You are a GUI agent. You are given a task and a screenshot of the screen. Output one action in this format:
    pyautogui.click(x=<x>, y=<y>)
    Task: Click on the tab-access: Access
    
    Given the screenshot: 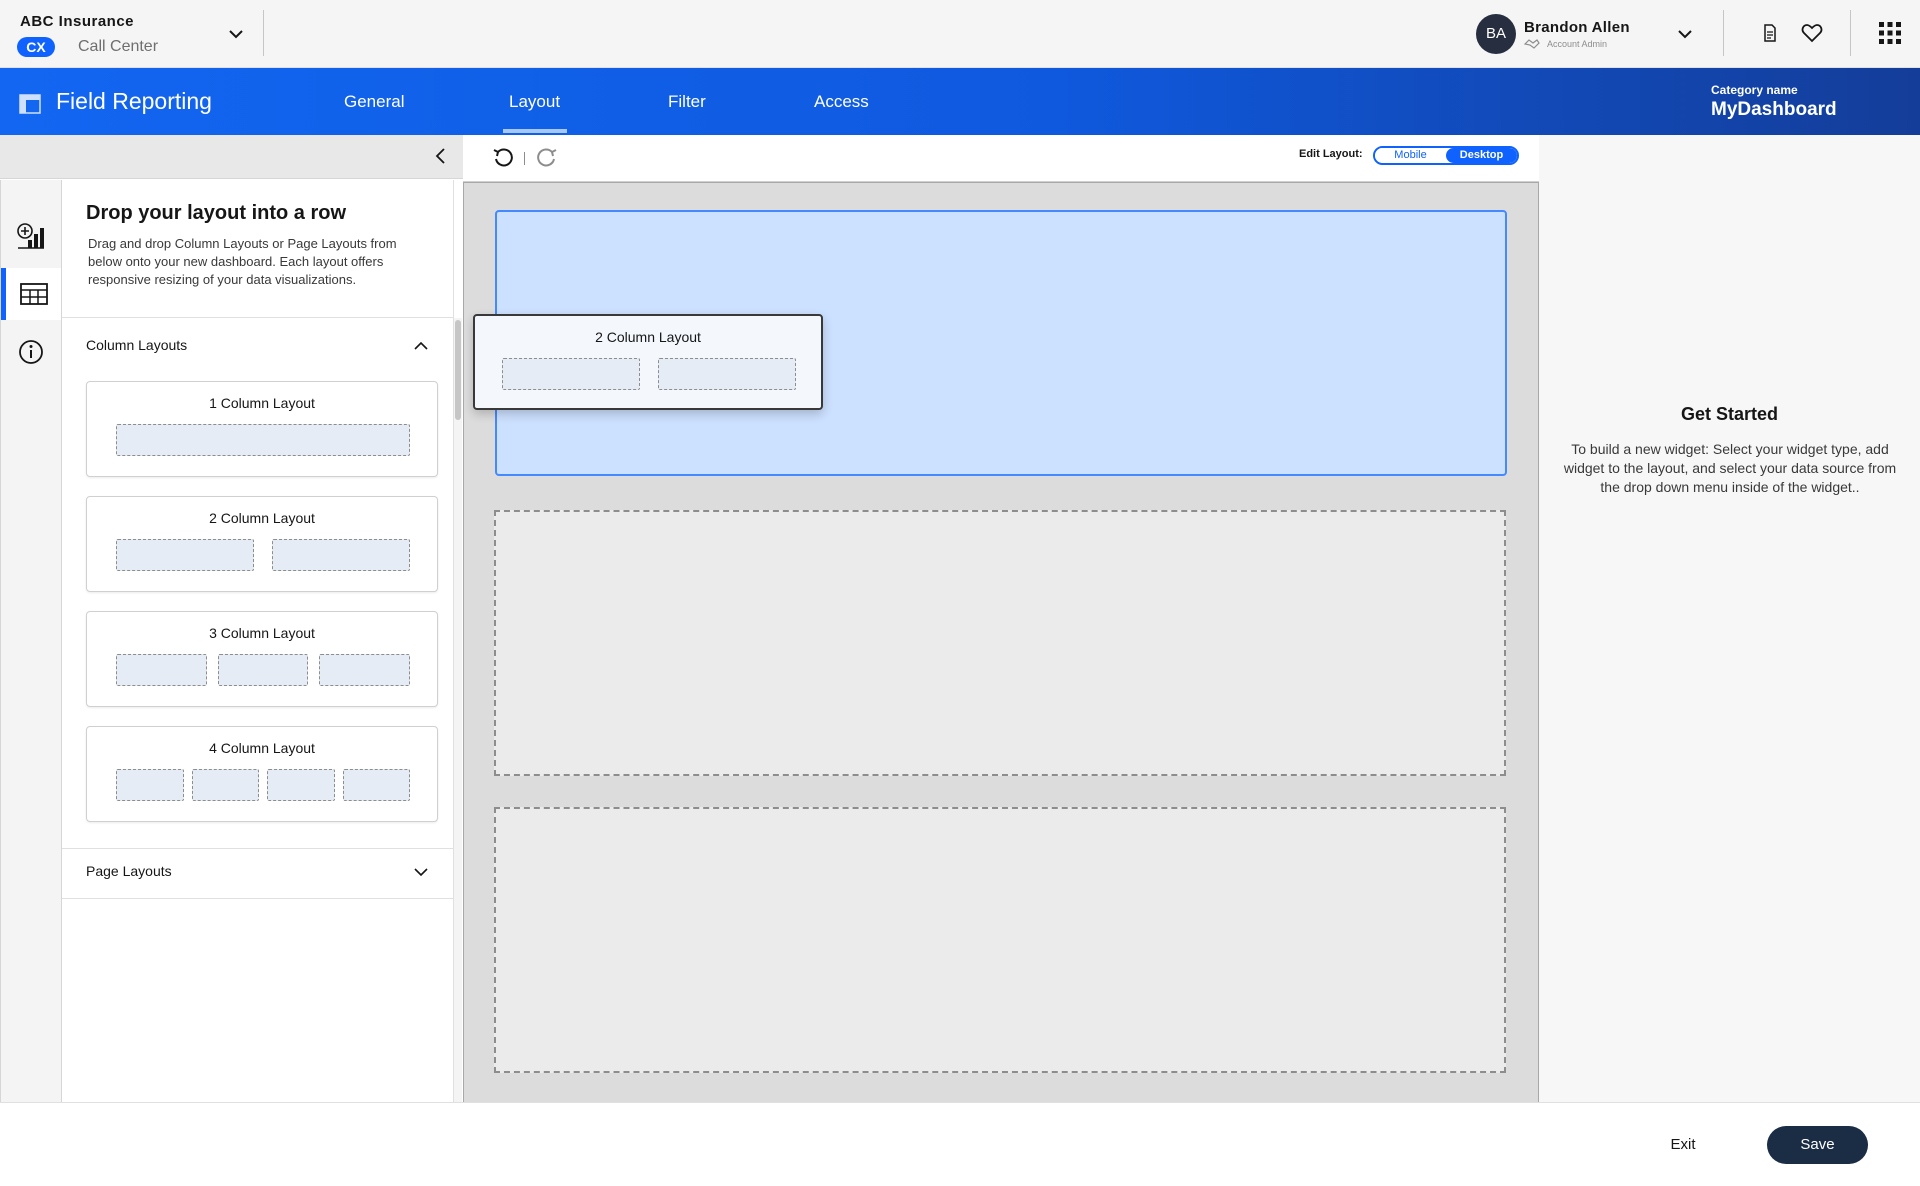 What is the action you would take?
    pyautogui.click(x=841, y=102)
    